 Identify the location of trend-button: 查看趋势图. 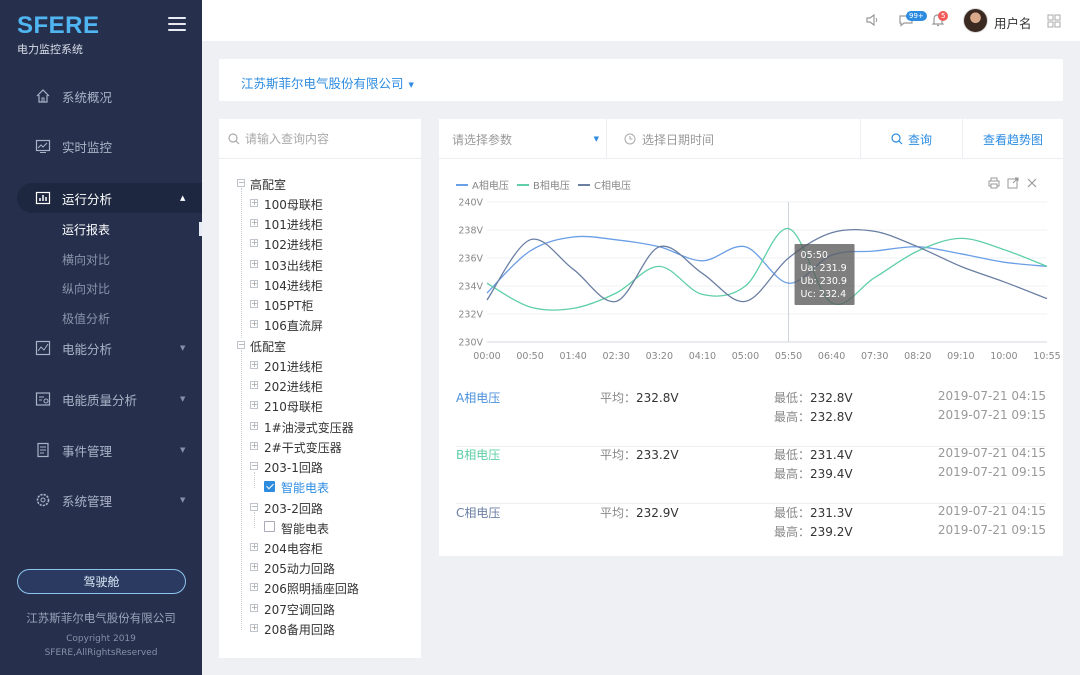
(1013, 139).